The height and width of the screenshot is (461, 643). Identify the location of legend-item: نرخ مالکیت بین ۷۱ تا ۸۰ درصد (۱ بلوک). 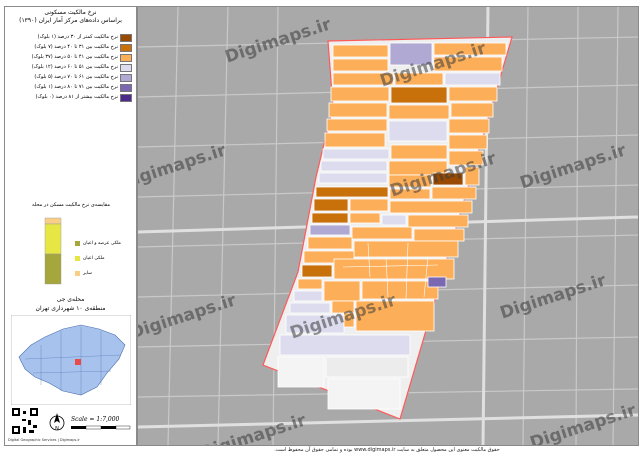
(71, 87).